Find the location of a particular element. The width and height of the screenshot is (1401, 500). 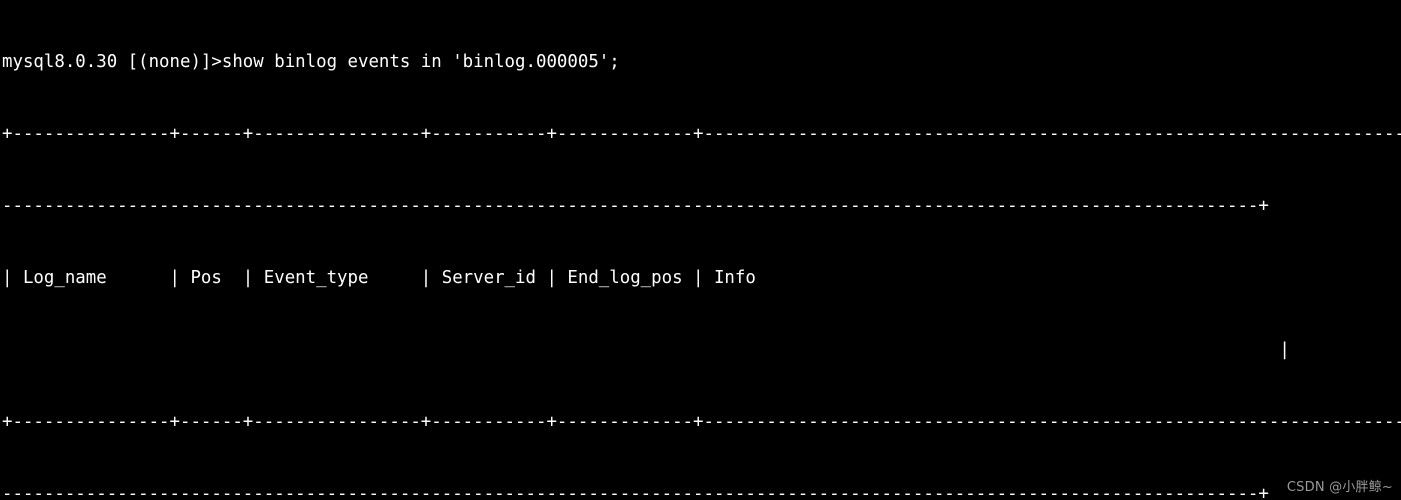

csdn-watermark: CSDN @小胖鲸~ is located at coordinates (1339, 487).